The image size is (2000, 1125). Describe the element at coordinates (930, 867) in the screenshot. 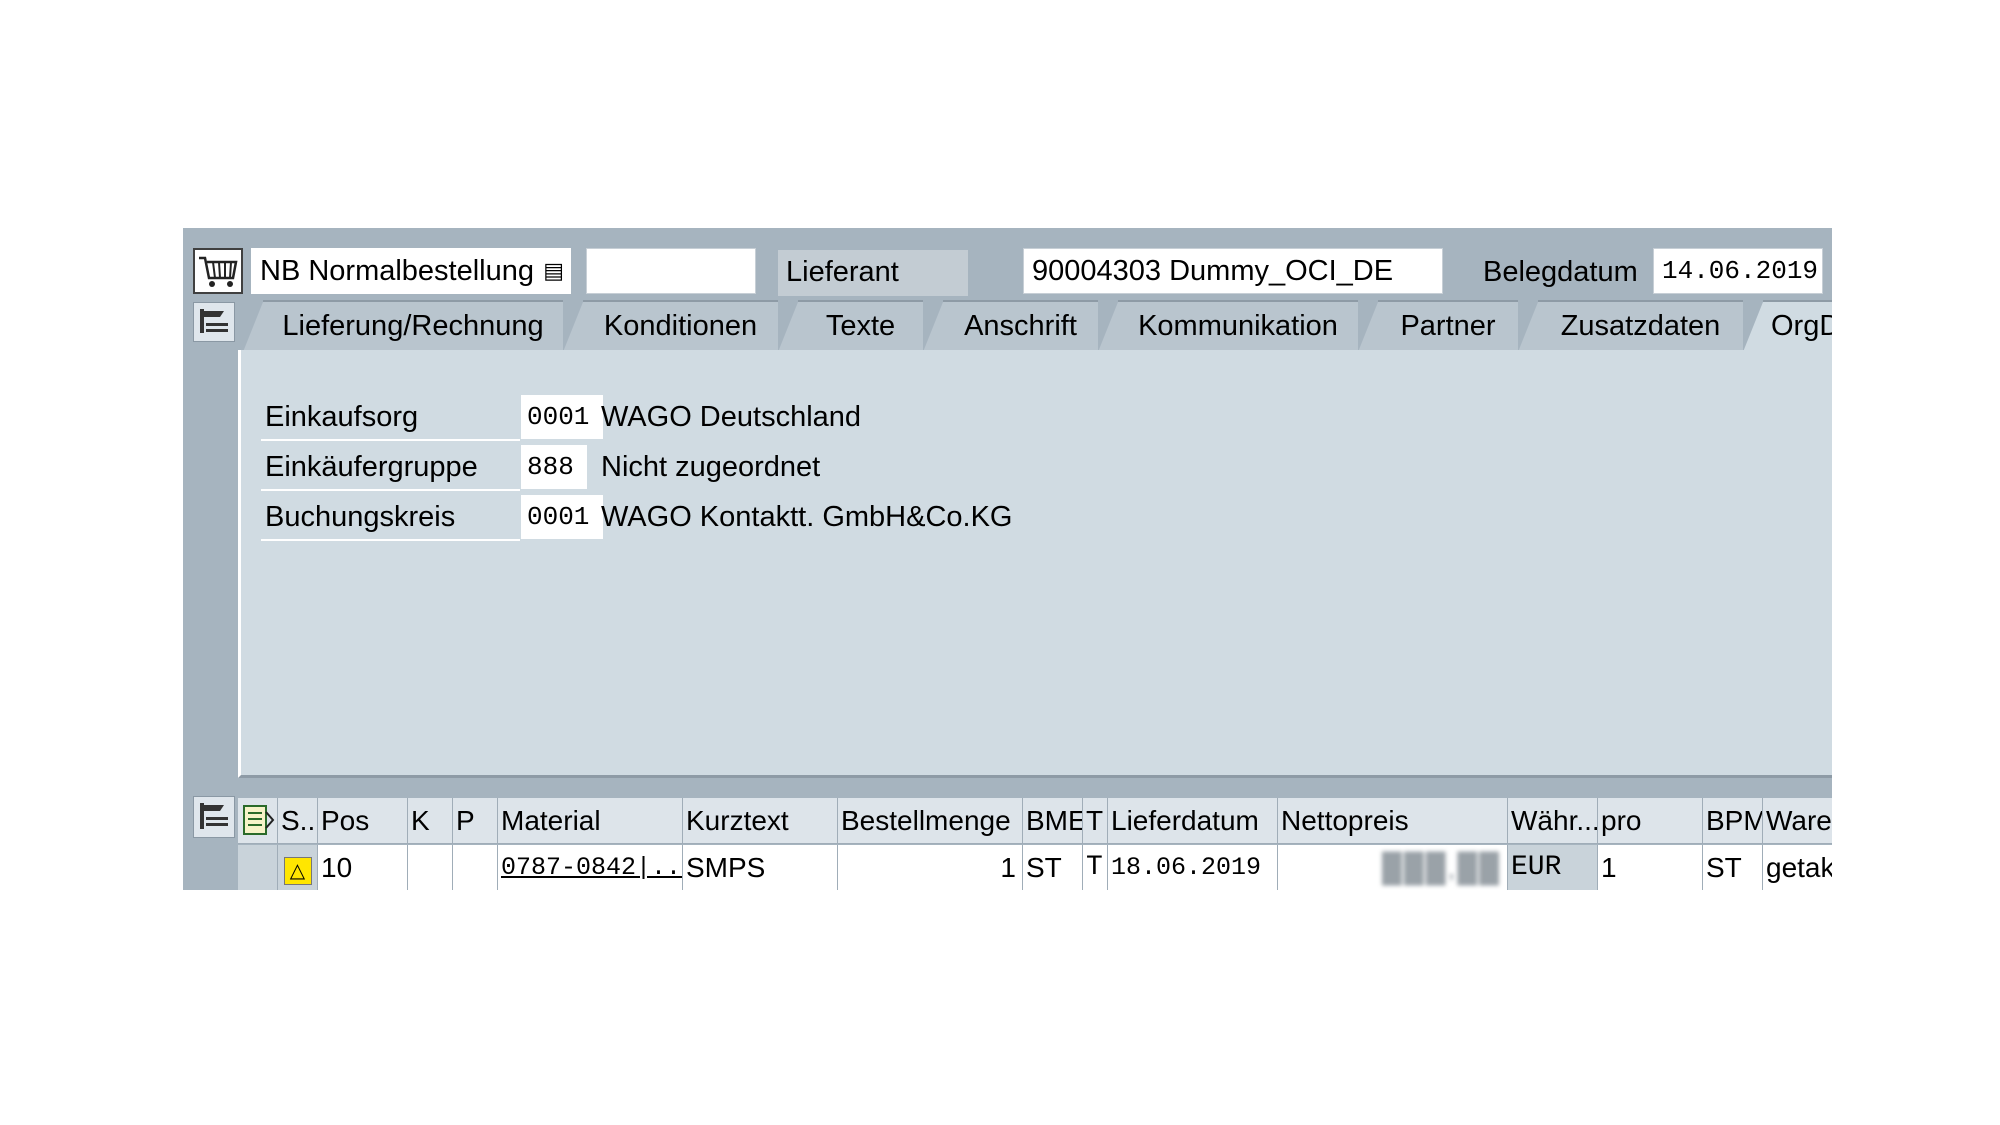

I see `cell-bestellmenge: 1` at that location.